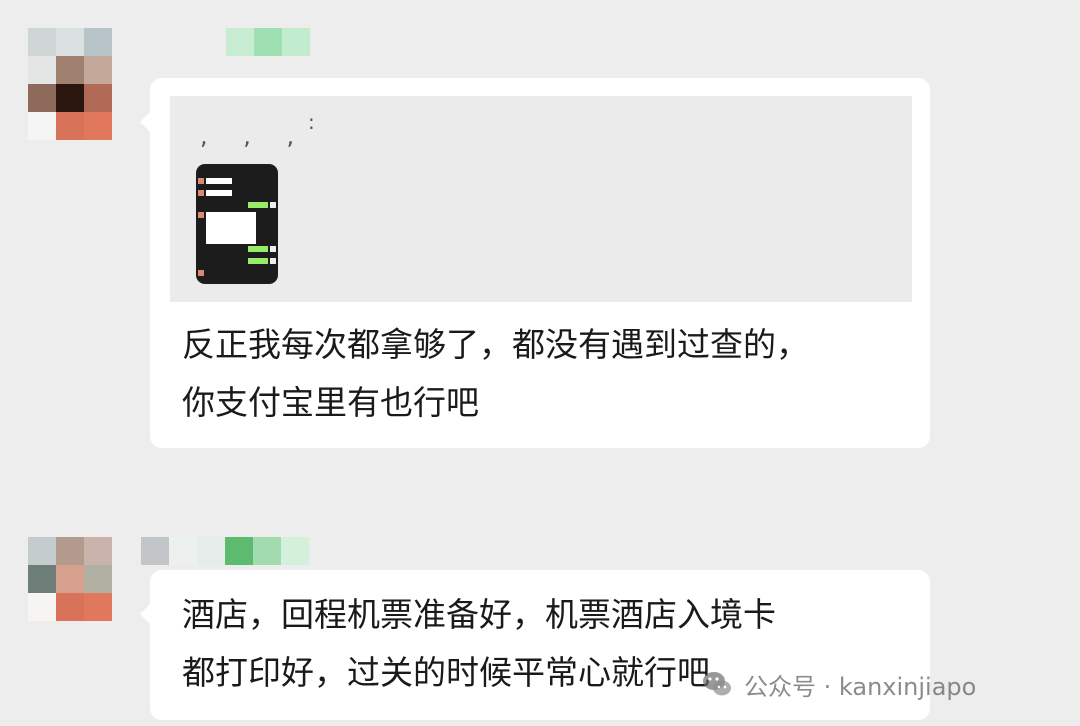  What do you see at coordinates (237, 224) in the screenshot?
I see `quoted-screenshot-thumbnail` at bounding box center [237, 224].